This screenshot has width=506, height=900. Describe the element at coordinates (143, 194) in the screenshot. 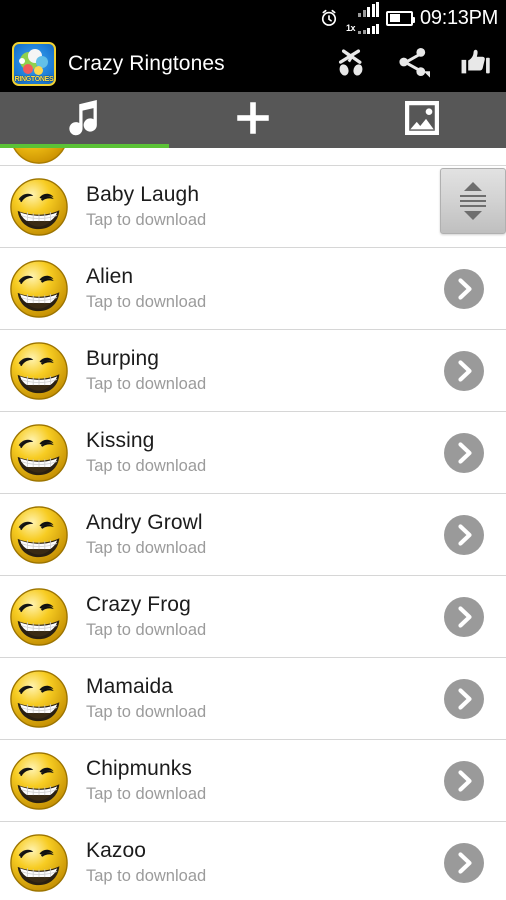

I see `list-item-title: Baby Laugh` at that location.